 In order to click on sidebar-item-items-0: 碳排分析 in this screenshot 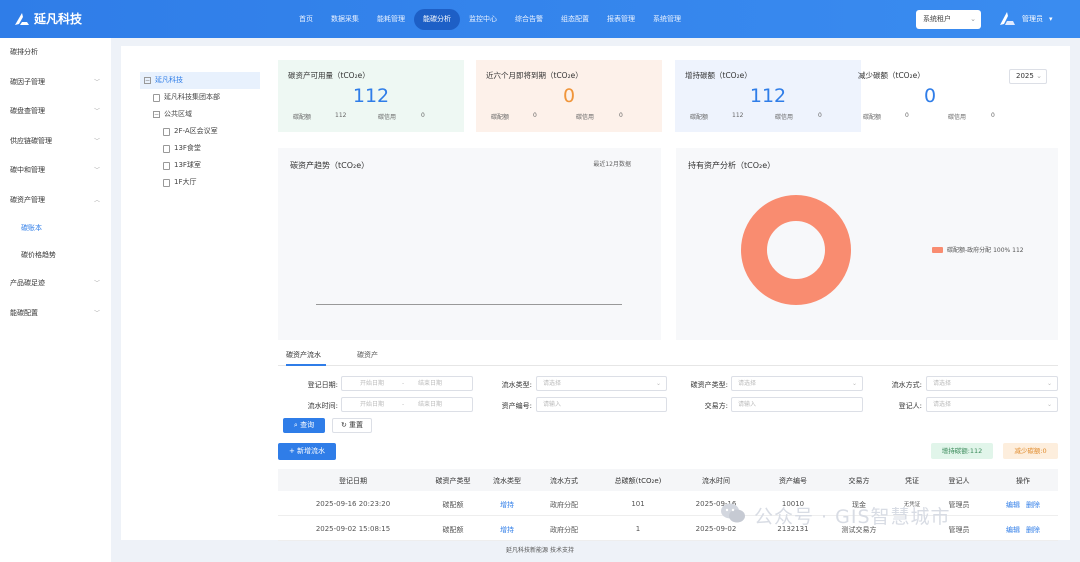, I will do `click(55, 53)`.